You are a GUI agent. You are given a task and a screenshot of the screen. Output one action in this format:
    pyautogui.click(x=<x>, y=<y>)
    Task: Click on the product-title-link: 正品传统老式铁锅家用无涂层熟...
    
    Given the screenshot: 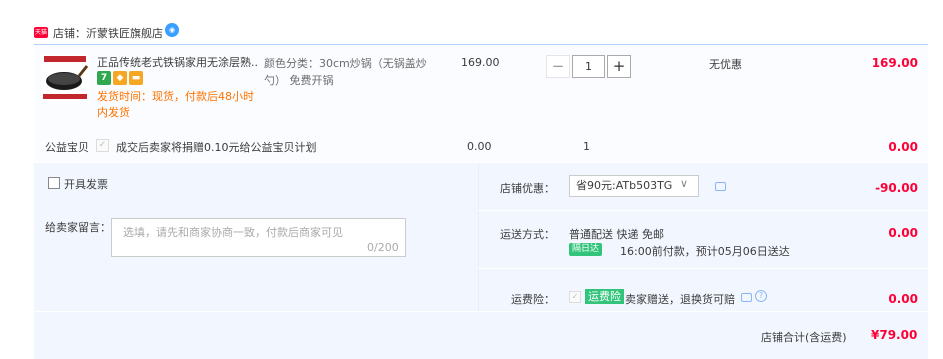 What is the action you would take?
    pyautogui.click(x=178, y=62)
    